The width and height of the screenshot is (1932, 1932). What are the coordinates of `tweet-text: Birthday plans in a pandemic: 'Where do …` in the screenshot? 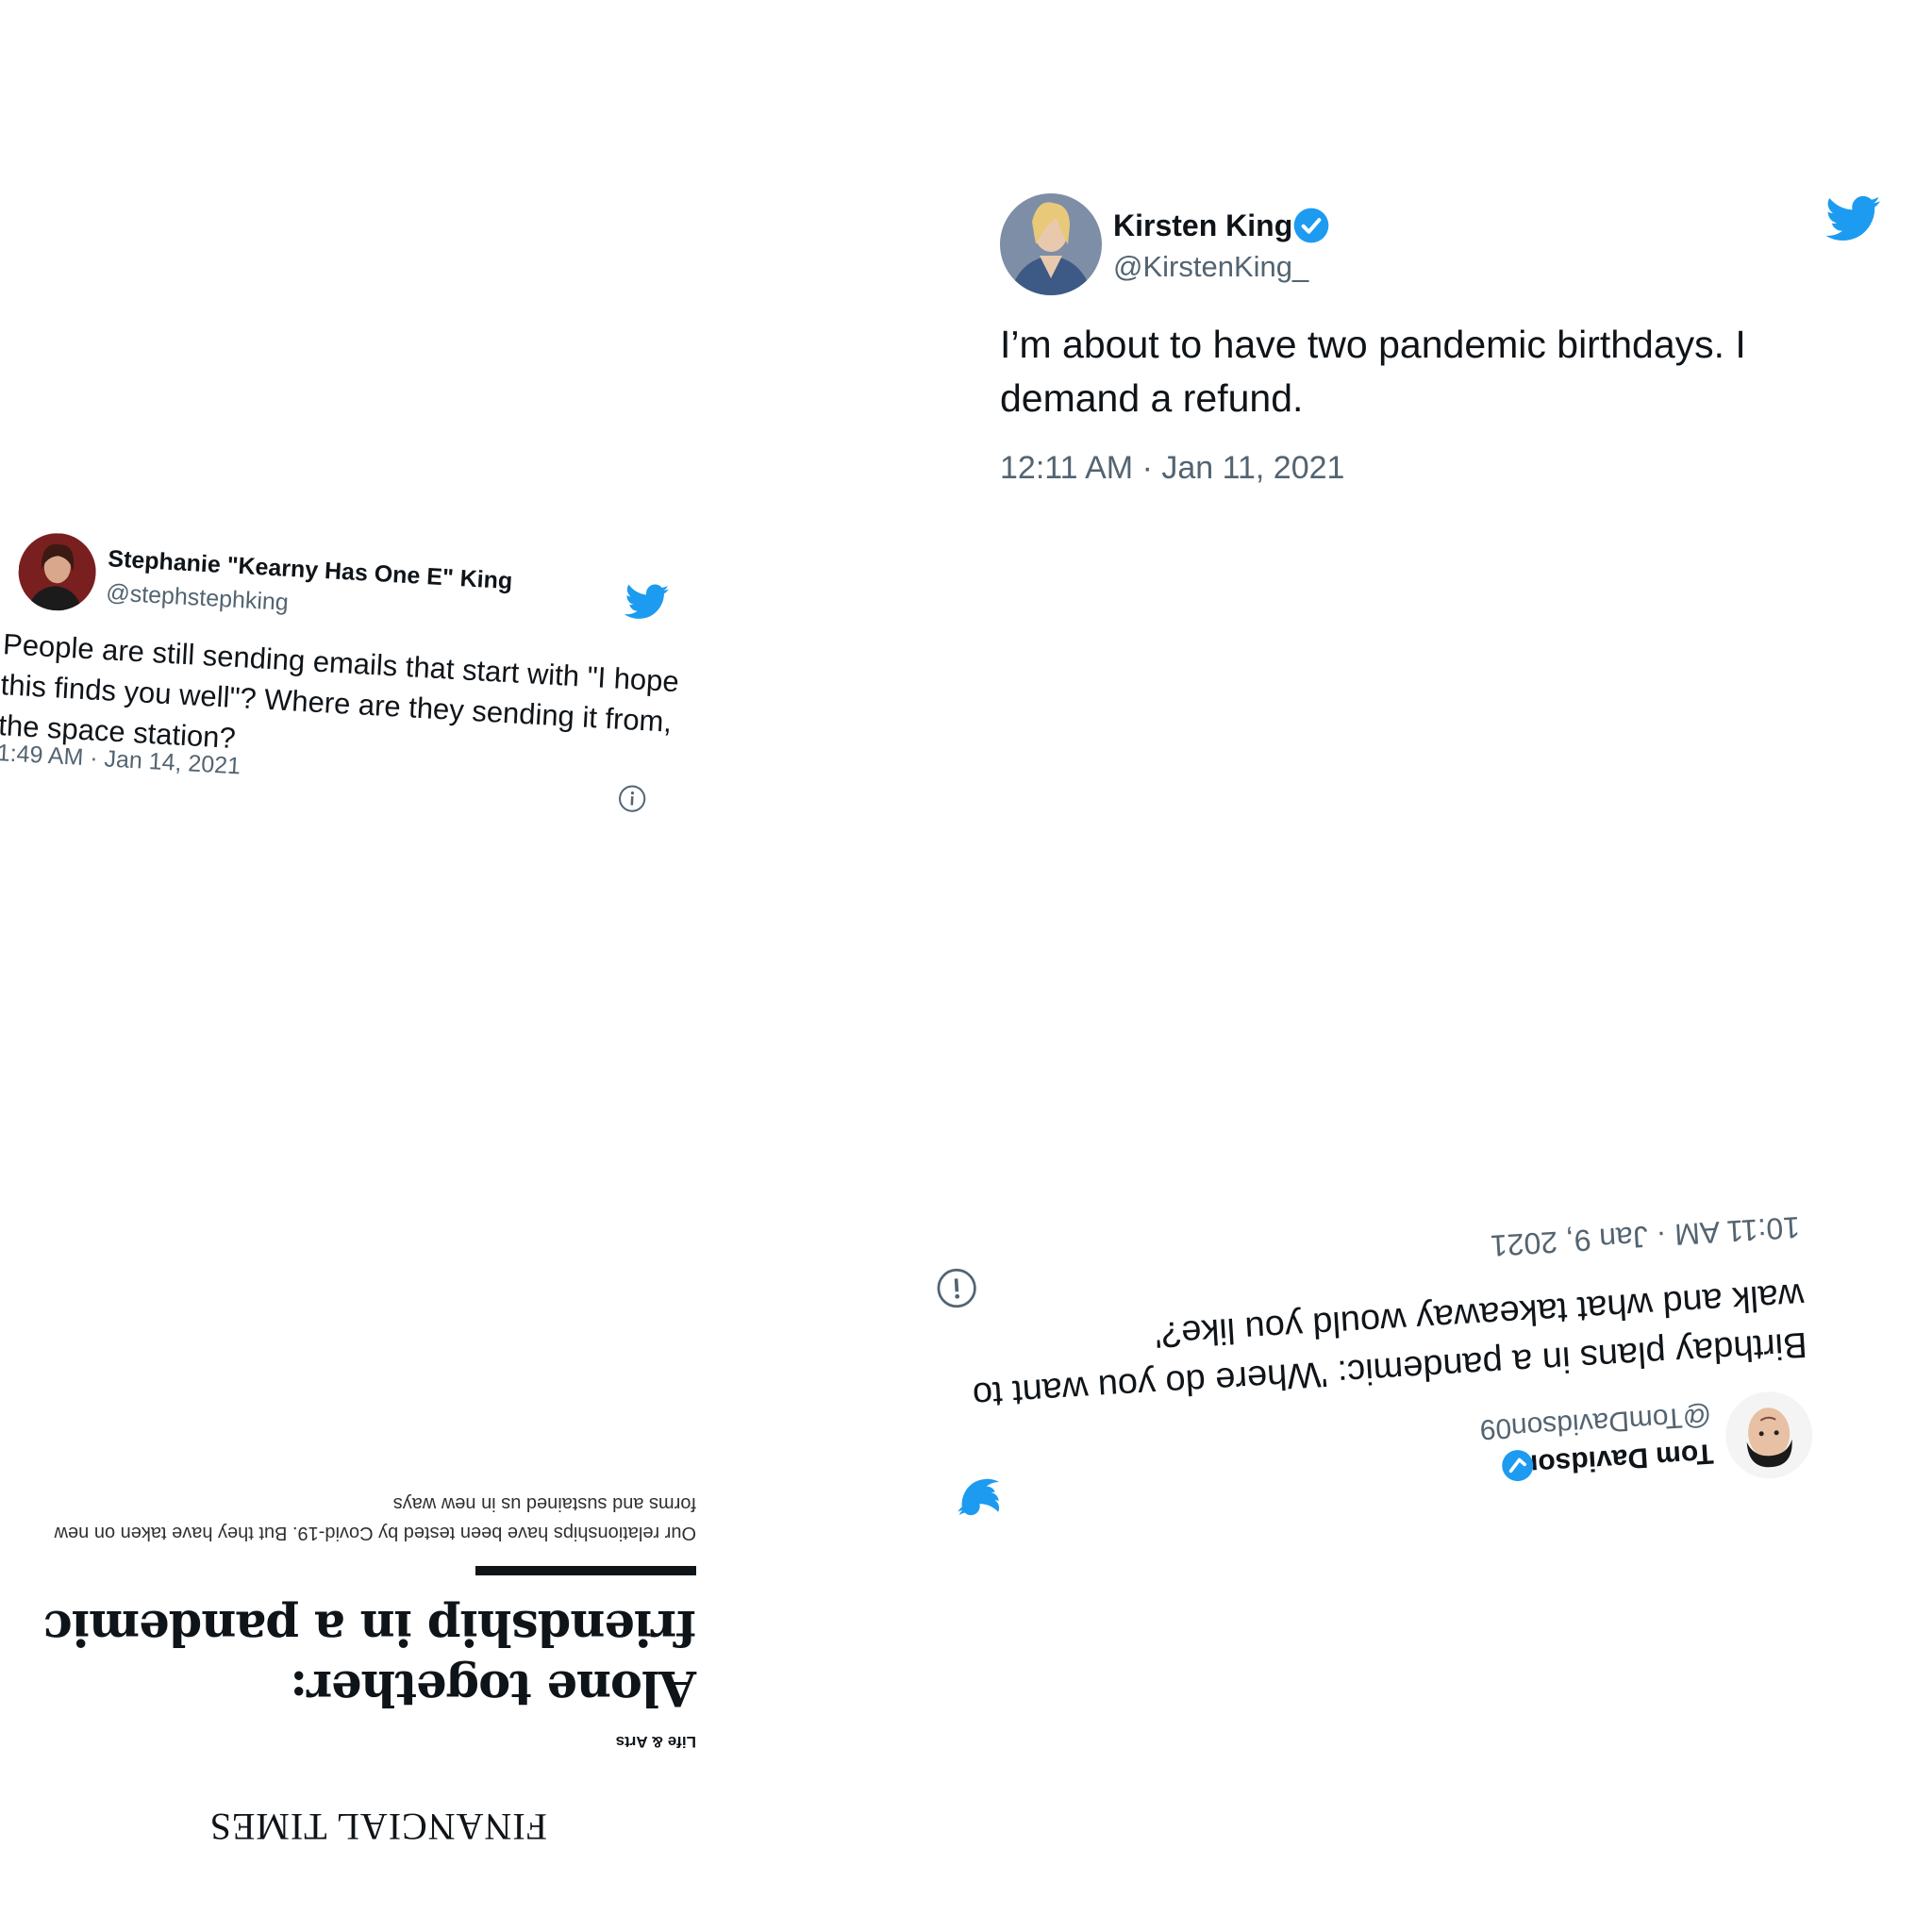 It's located at (1390, 1344).